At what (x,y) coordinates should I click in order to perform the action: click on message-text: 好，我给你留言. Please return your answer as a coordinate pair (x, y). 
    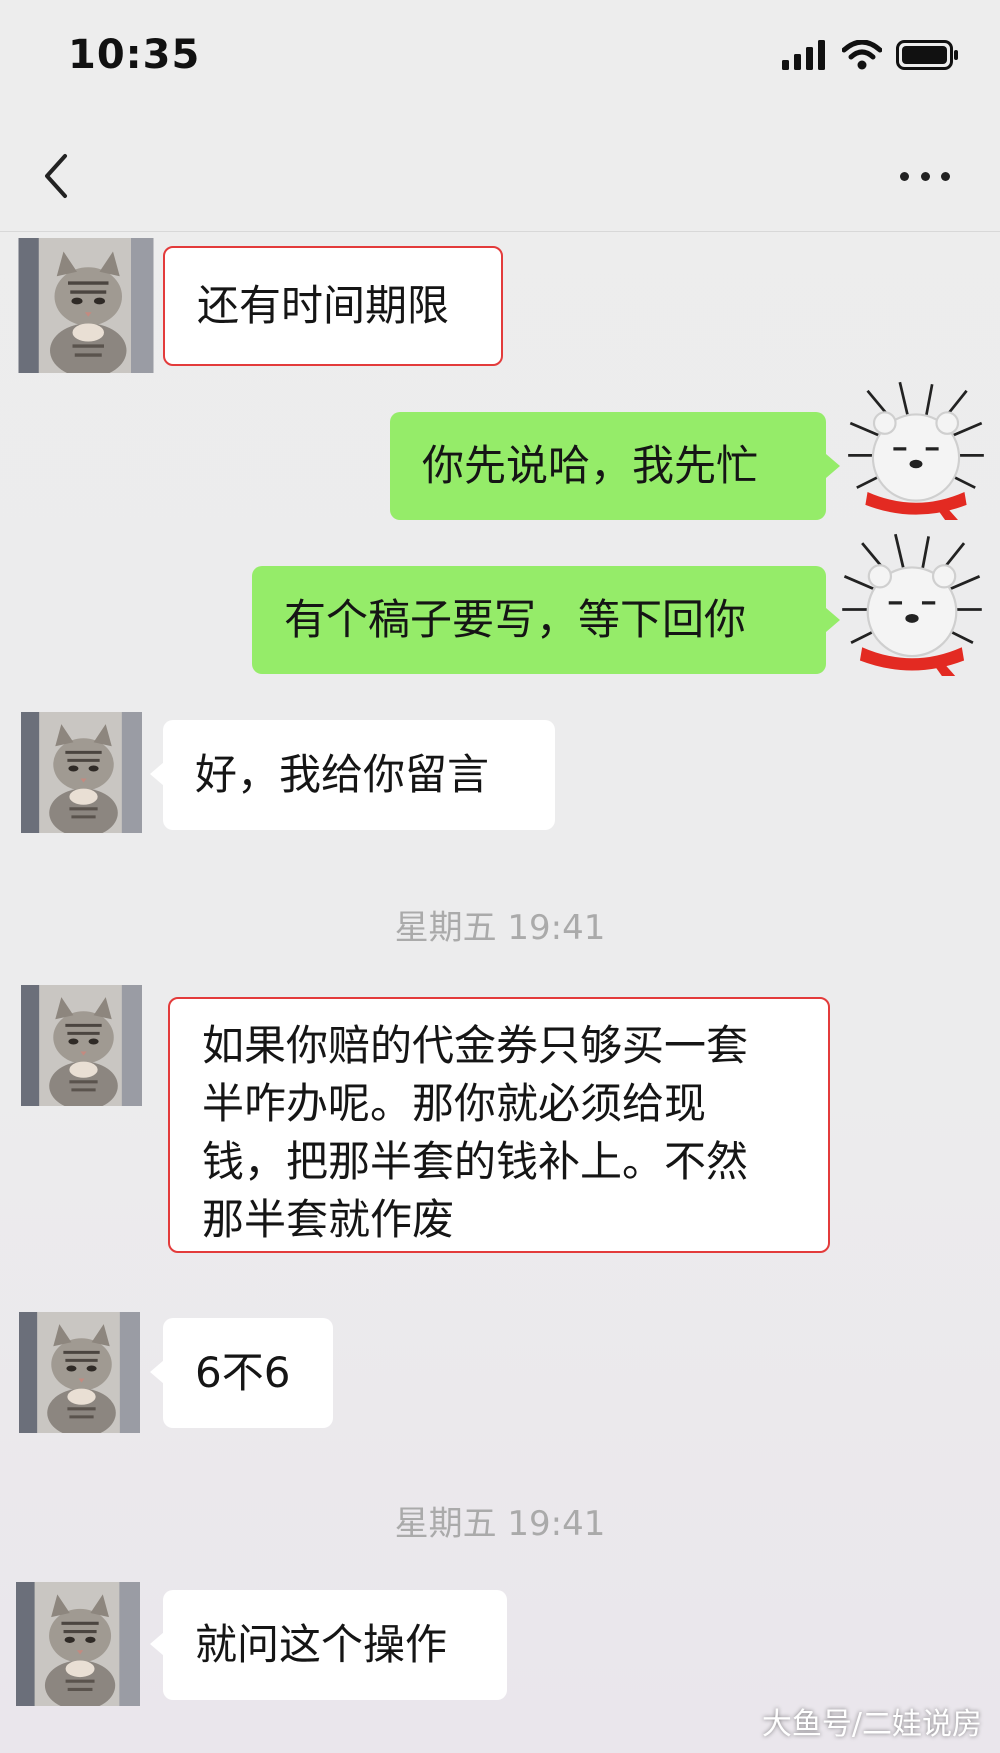
    Looking at the image, I should click on (342, 774).